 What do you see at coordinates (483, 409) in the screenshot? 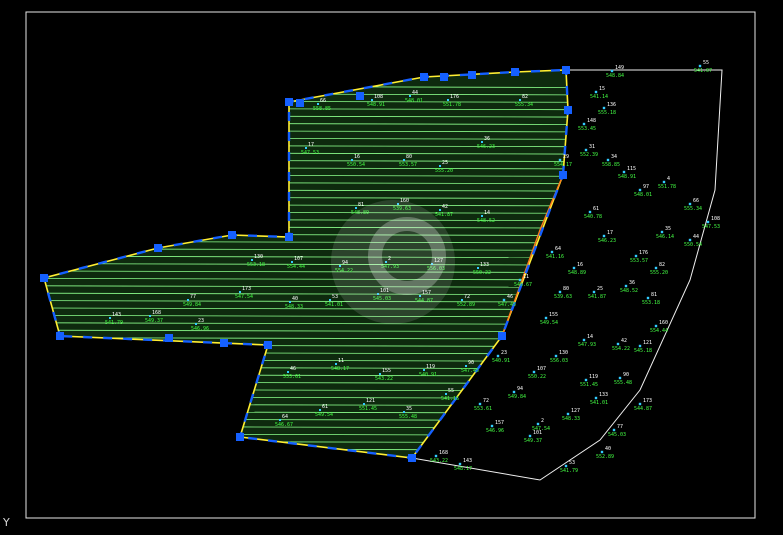
I see `spot-elevation: 553.61` at bounding box center [483, 409].